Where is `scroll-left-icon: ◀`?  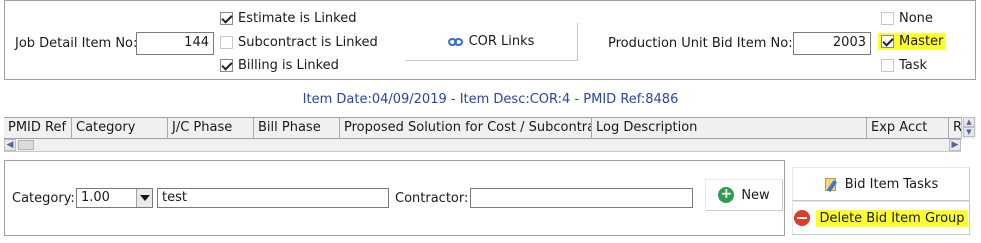
scroll-left-icon: ◀ is located at coordinates (10, 145).